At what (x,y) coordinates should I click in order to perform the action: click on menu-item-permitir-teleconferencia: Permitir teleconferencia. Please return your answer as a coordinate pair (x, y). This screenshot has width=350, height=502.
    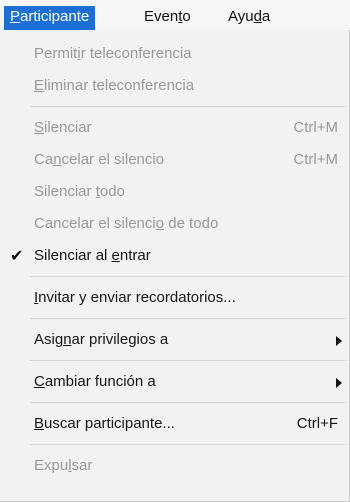
    Looking at the image, I should click on (174, 55).